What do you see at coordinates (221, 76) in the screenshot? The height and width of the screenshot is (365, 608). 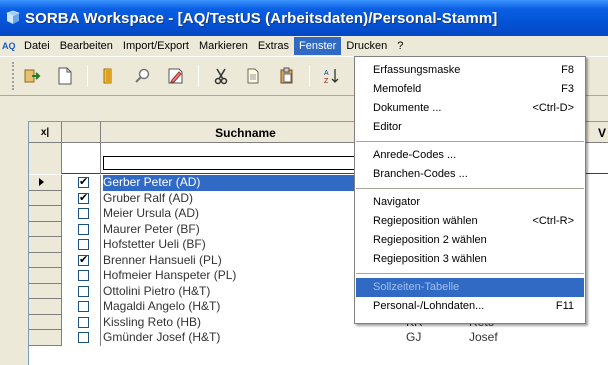 I see `cut-icon` at bounding box center [221, 76].